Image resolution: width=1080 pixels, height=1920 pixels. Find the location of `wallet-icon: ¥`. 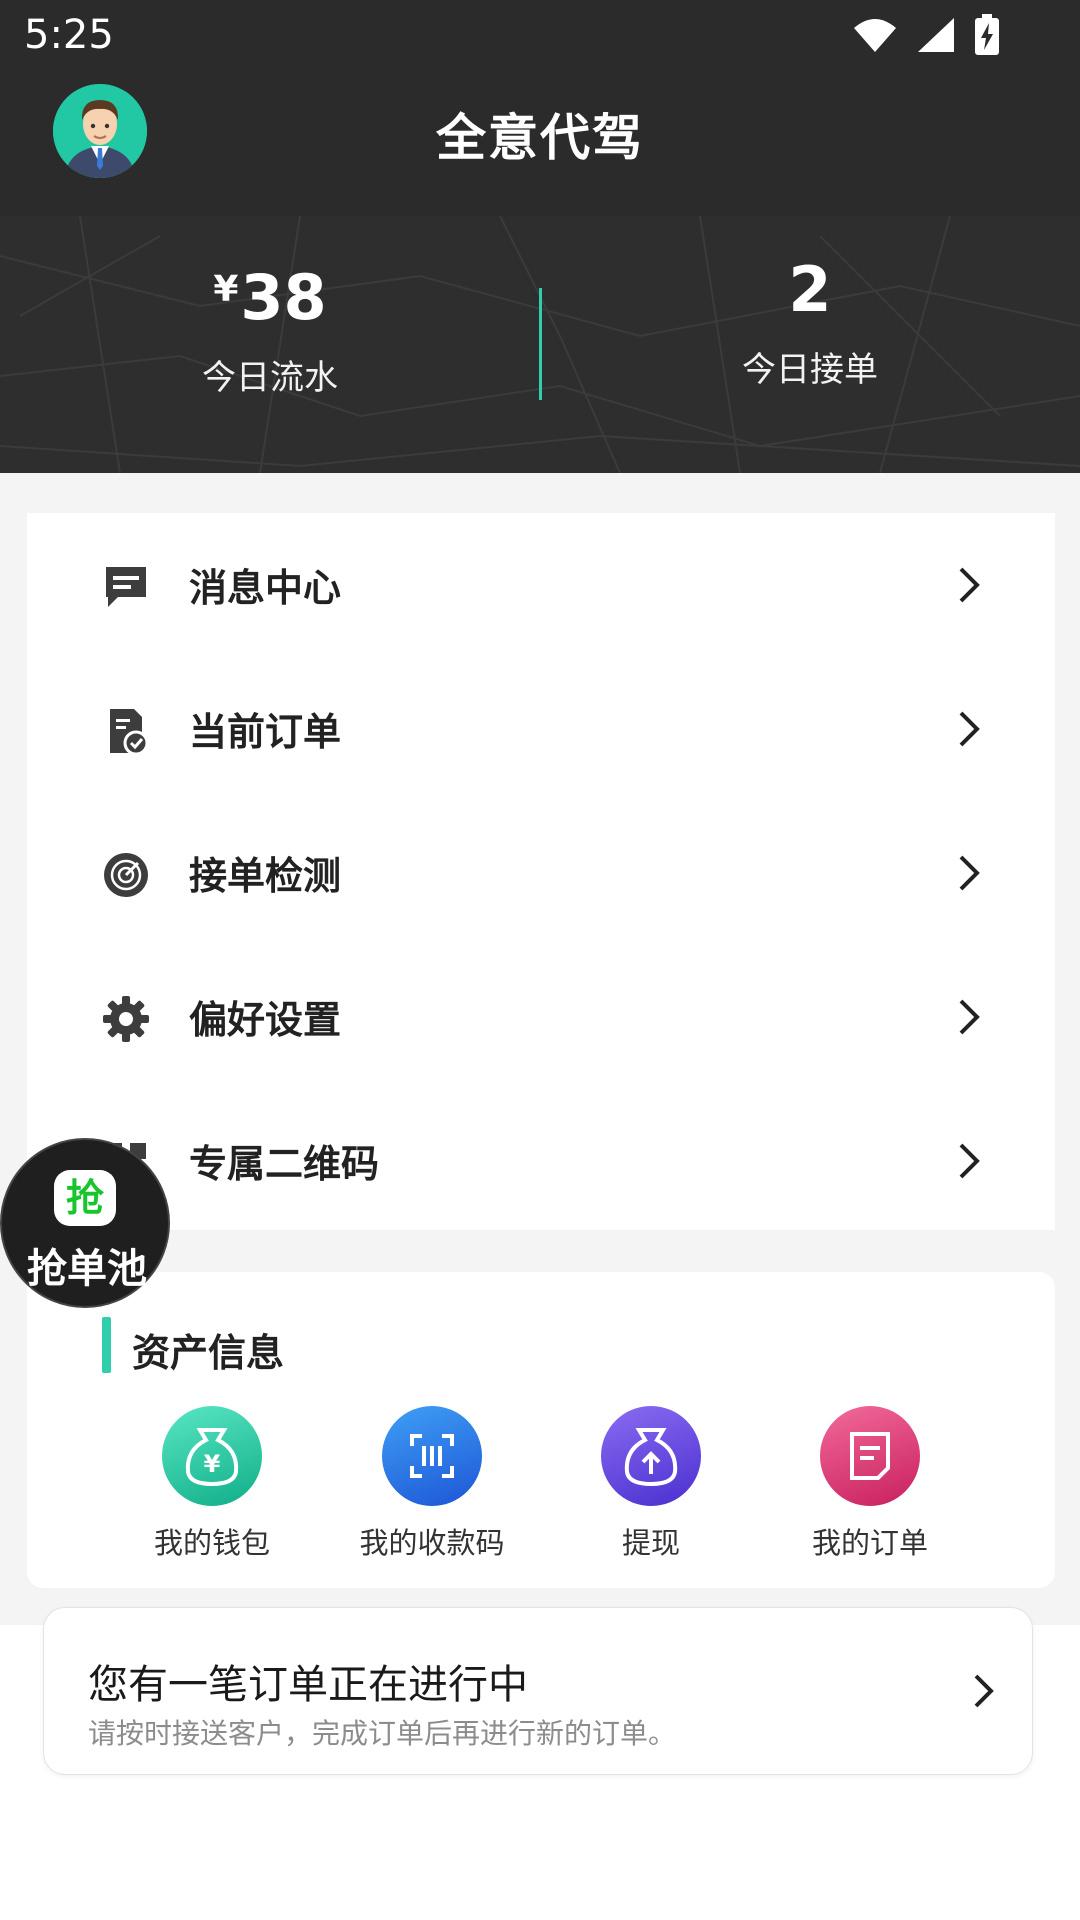

wallet-icon: ¥ is located at coordinates (212, 1456).